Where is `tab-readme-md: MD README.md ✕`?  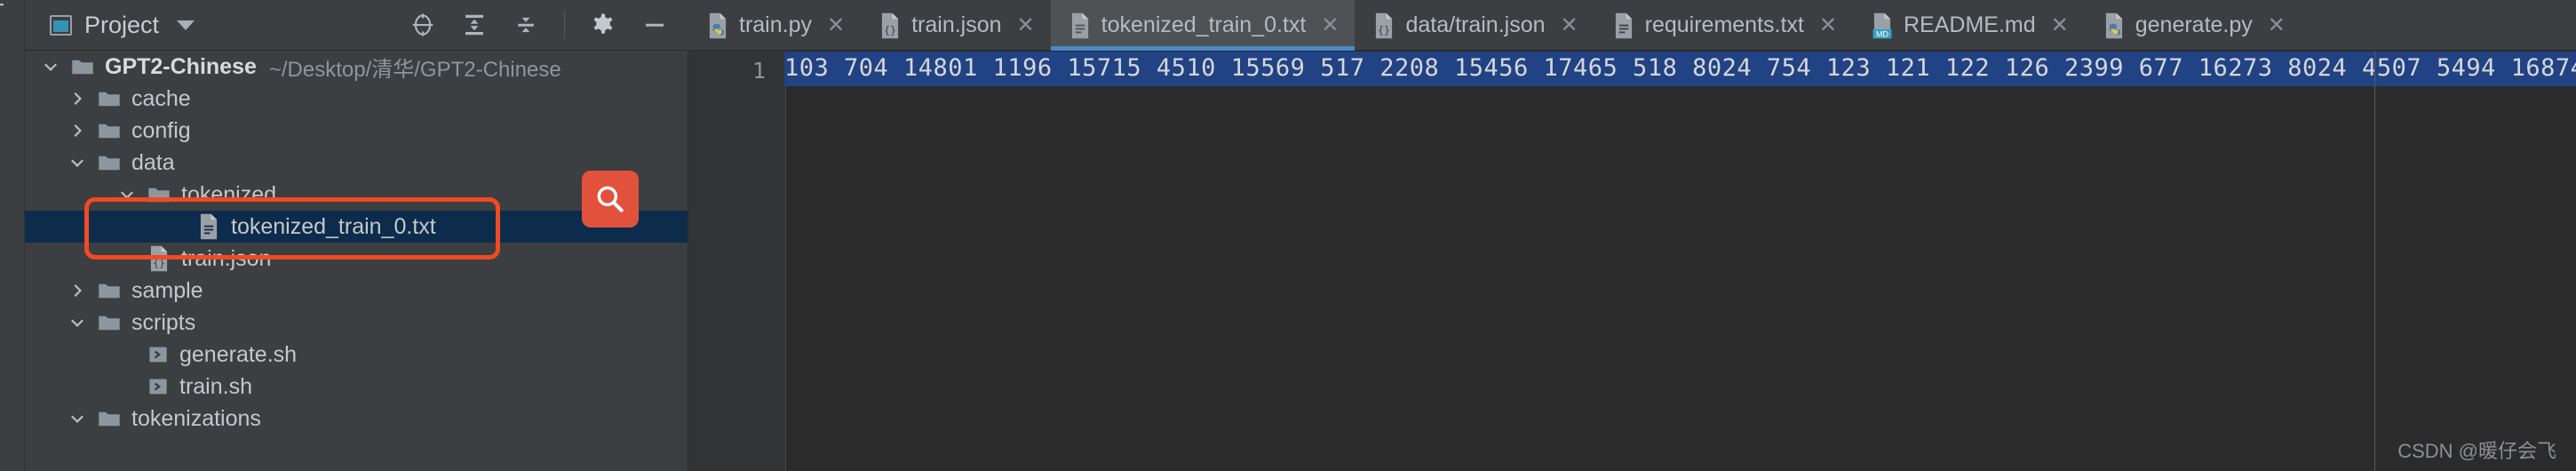 tab-readme-md: MD README.md ✕ is located at coordinates (1969, 25).